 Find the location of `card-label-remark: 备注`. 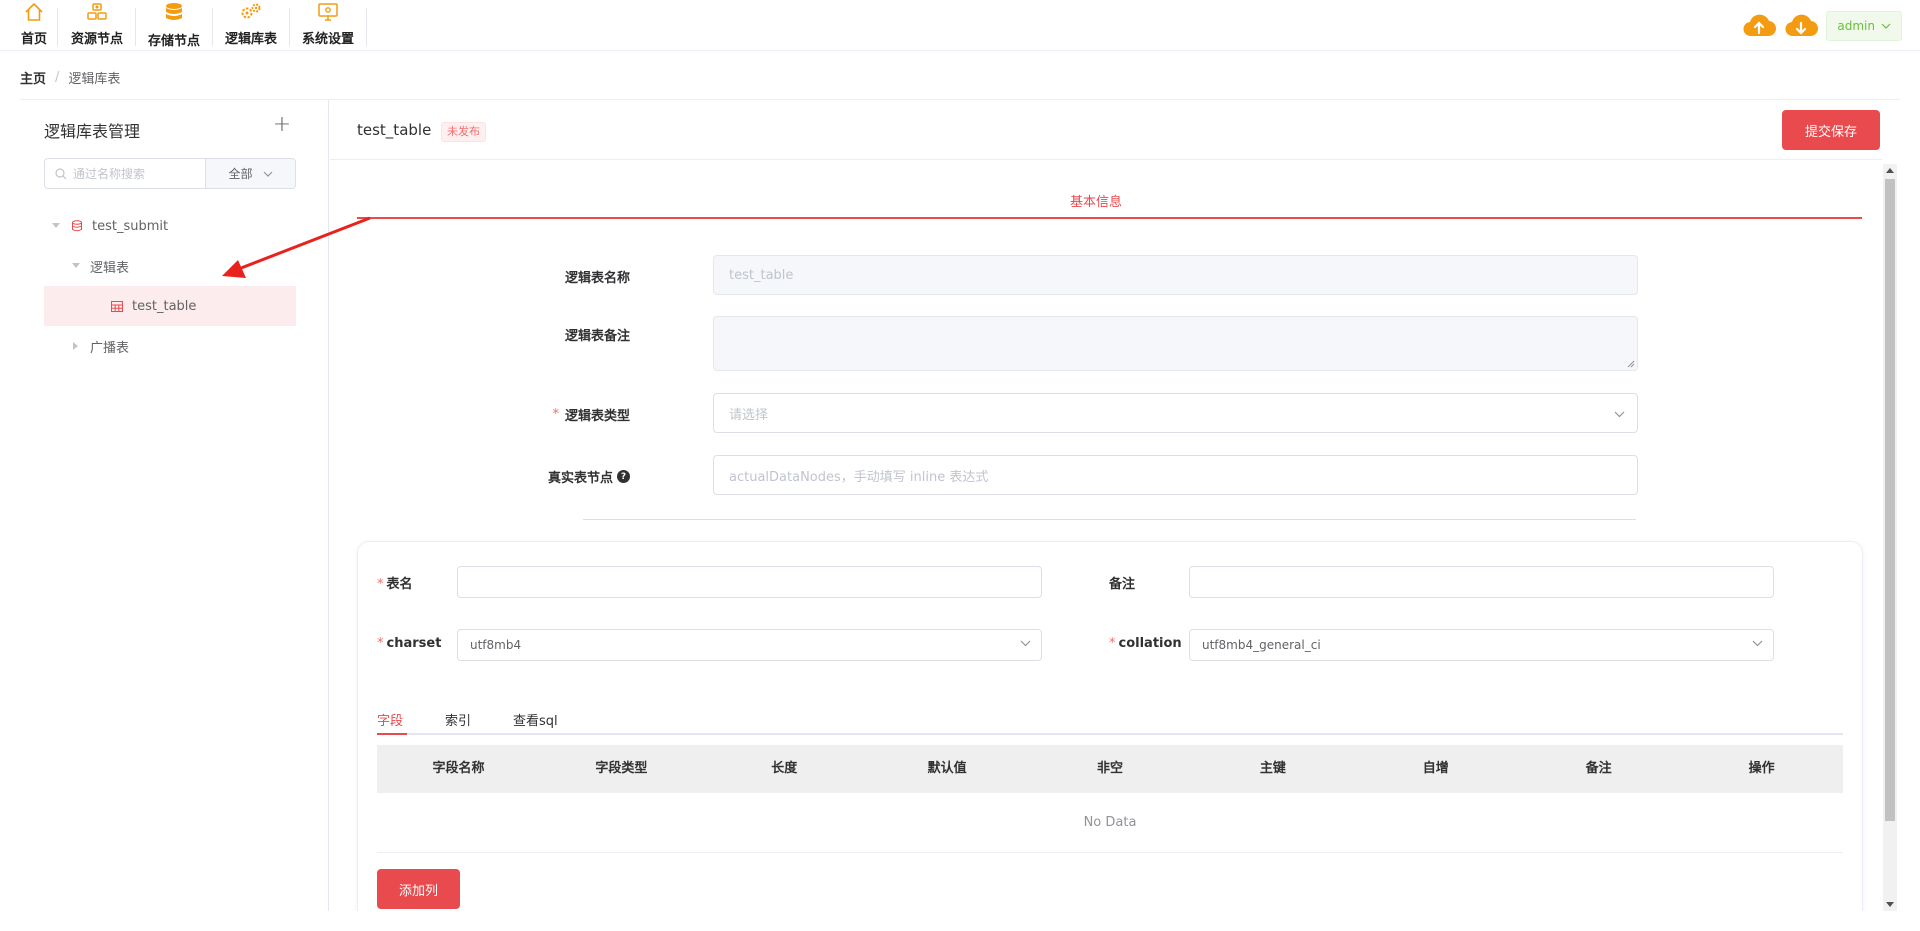

card-label-remark: 备注 is located at coordinates (1122, 584).